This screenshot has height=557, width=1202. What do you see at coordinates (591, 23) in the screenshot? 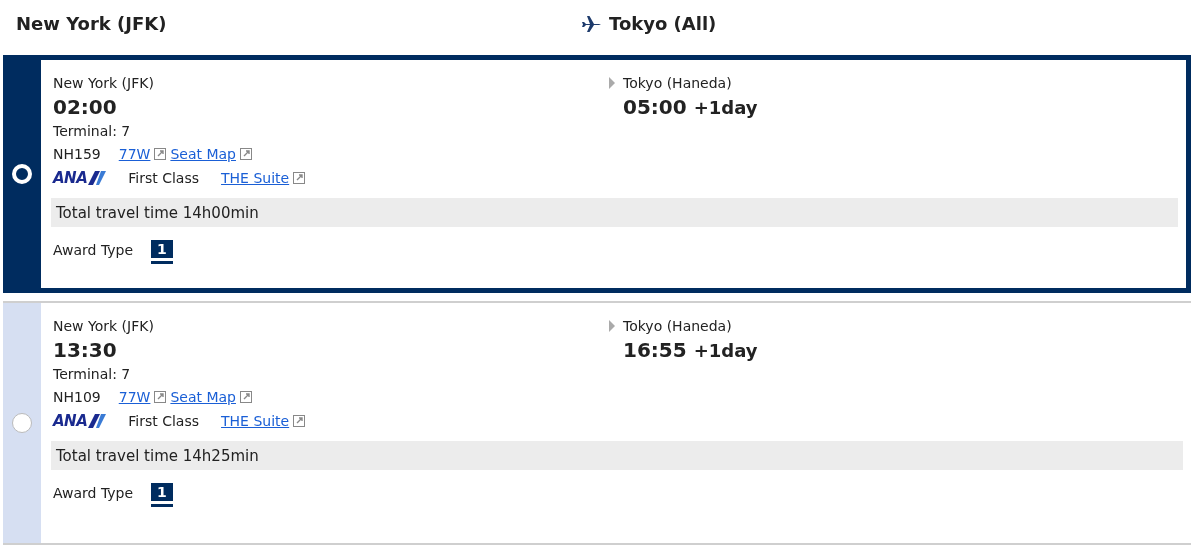
I see `airplane-icon` at bounding box center [591, 23].